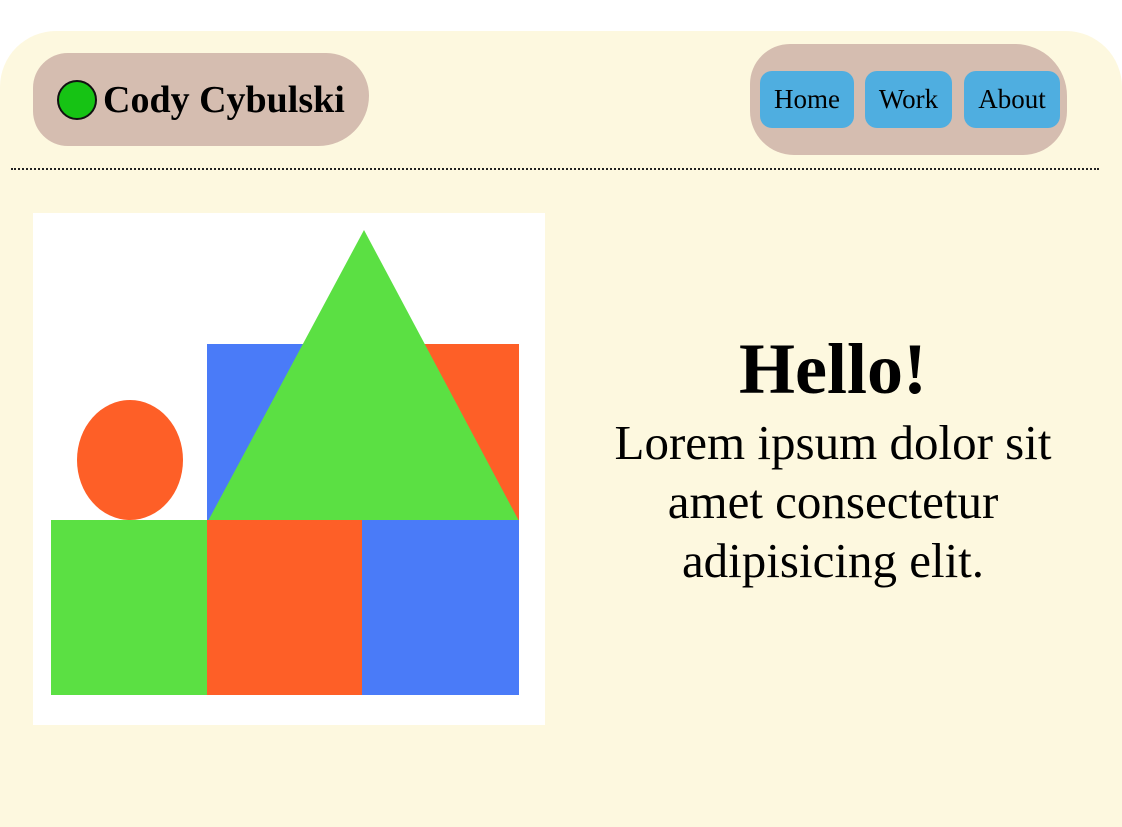 This screenshot has height=827, width=1122. Describe the element at coordinates (77, 99) in the screenshot. I see `logo-dot-icon` at that location.